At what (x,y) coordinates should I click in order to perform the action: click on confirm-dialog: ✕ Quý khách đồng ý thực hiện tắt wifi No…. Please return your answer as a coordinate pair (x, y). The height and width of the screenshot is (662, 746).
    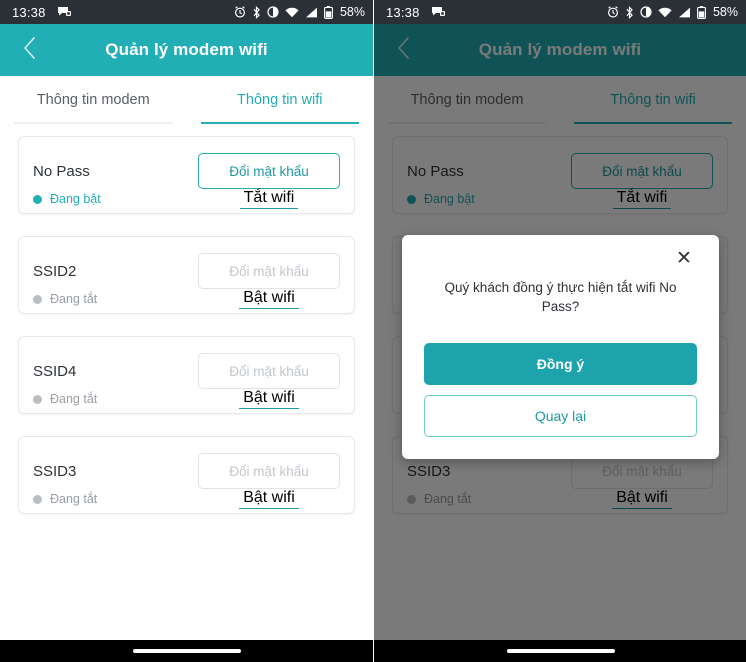
    Looking at the image, I should click on (560, 347).